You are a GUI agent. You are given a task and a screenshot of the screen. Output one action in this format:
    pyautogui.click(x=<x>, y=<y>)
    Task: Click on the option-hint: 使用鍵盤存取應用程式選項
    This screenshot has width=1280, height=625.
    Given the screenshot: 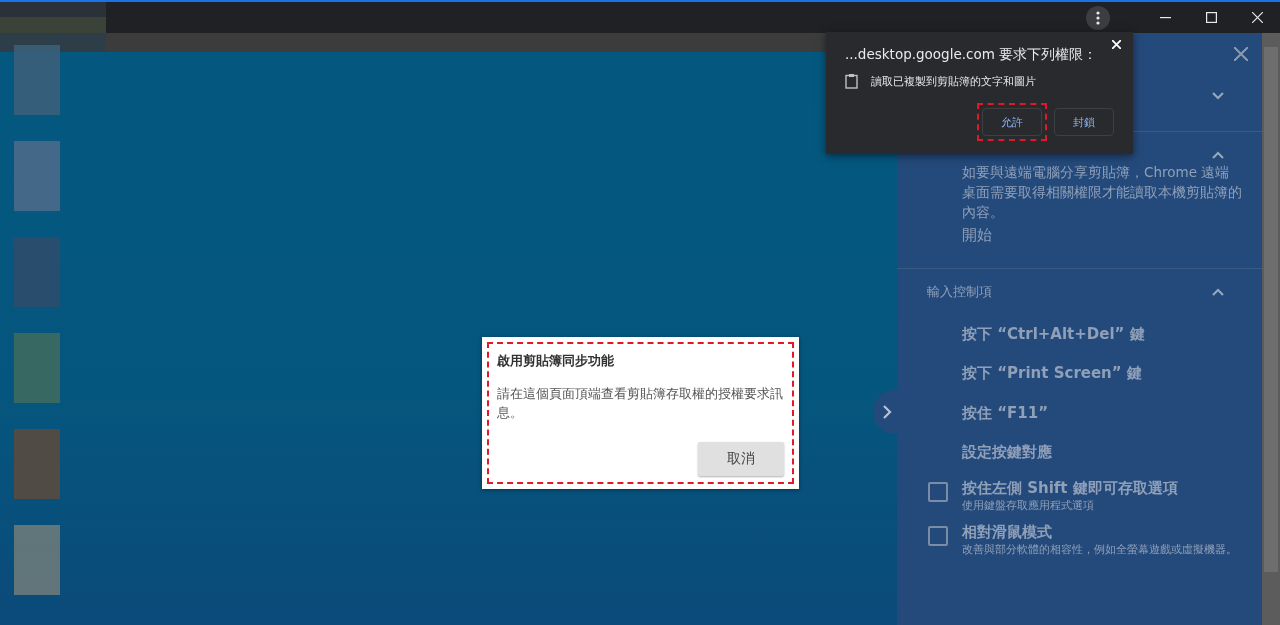 What is the action you would take?
    pyautogui.click(x=1028, y=505)
    